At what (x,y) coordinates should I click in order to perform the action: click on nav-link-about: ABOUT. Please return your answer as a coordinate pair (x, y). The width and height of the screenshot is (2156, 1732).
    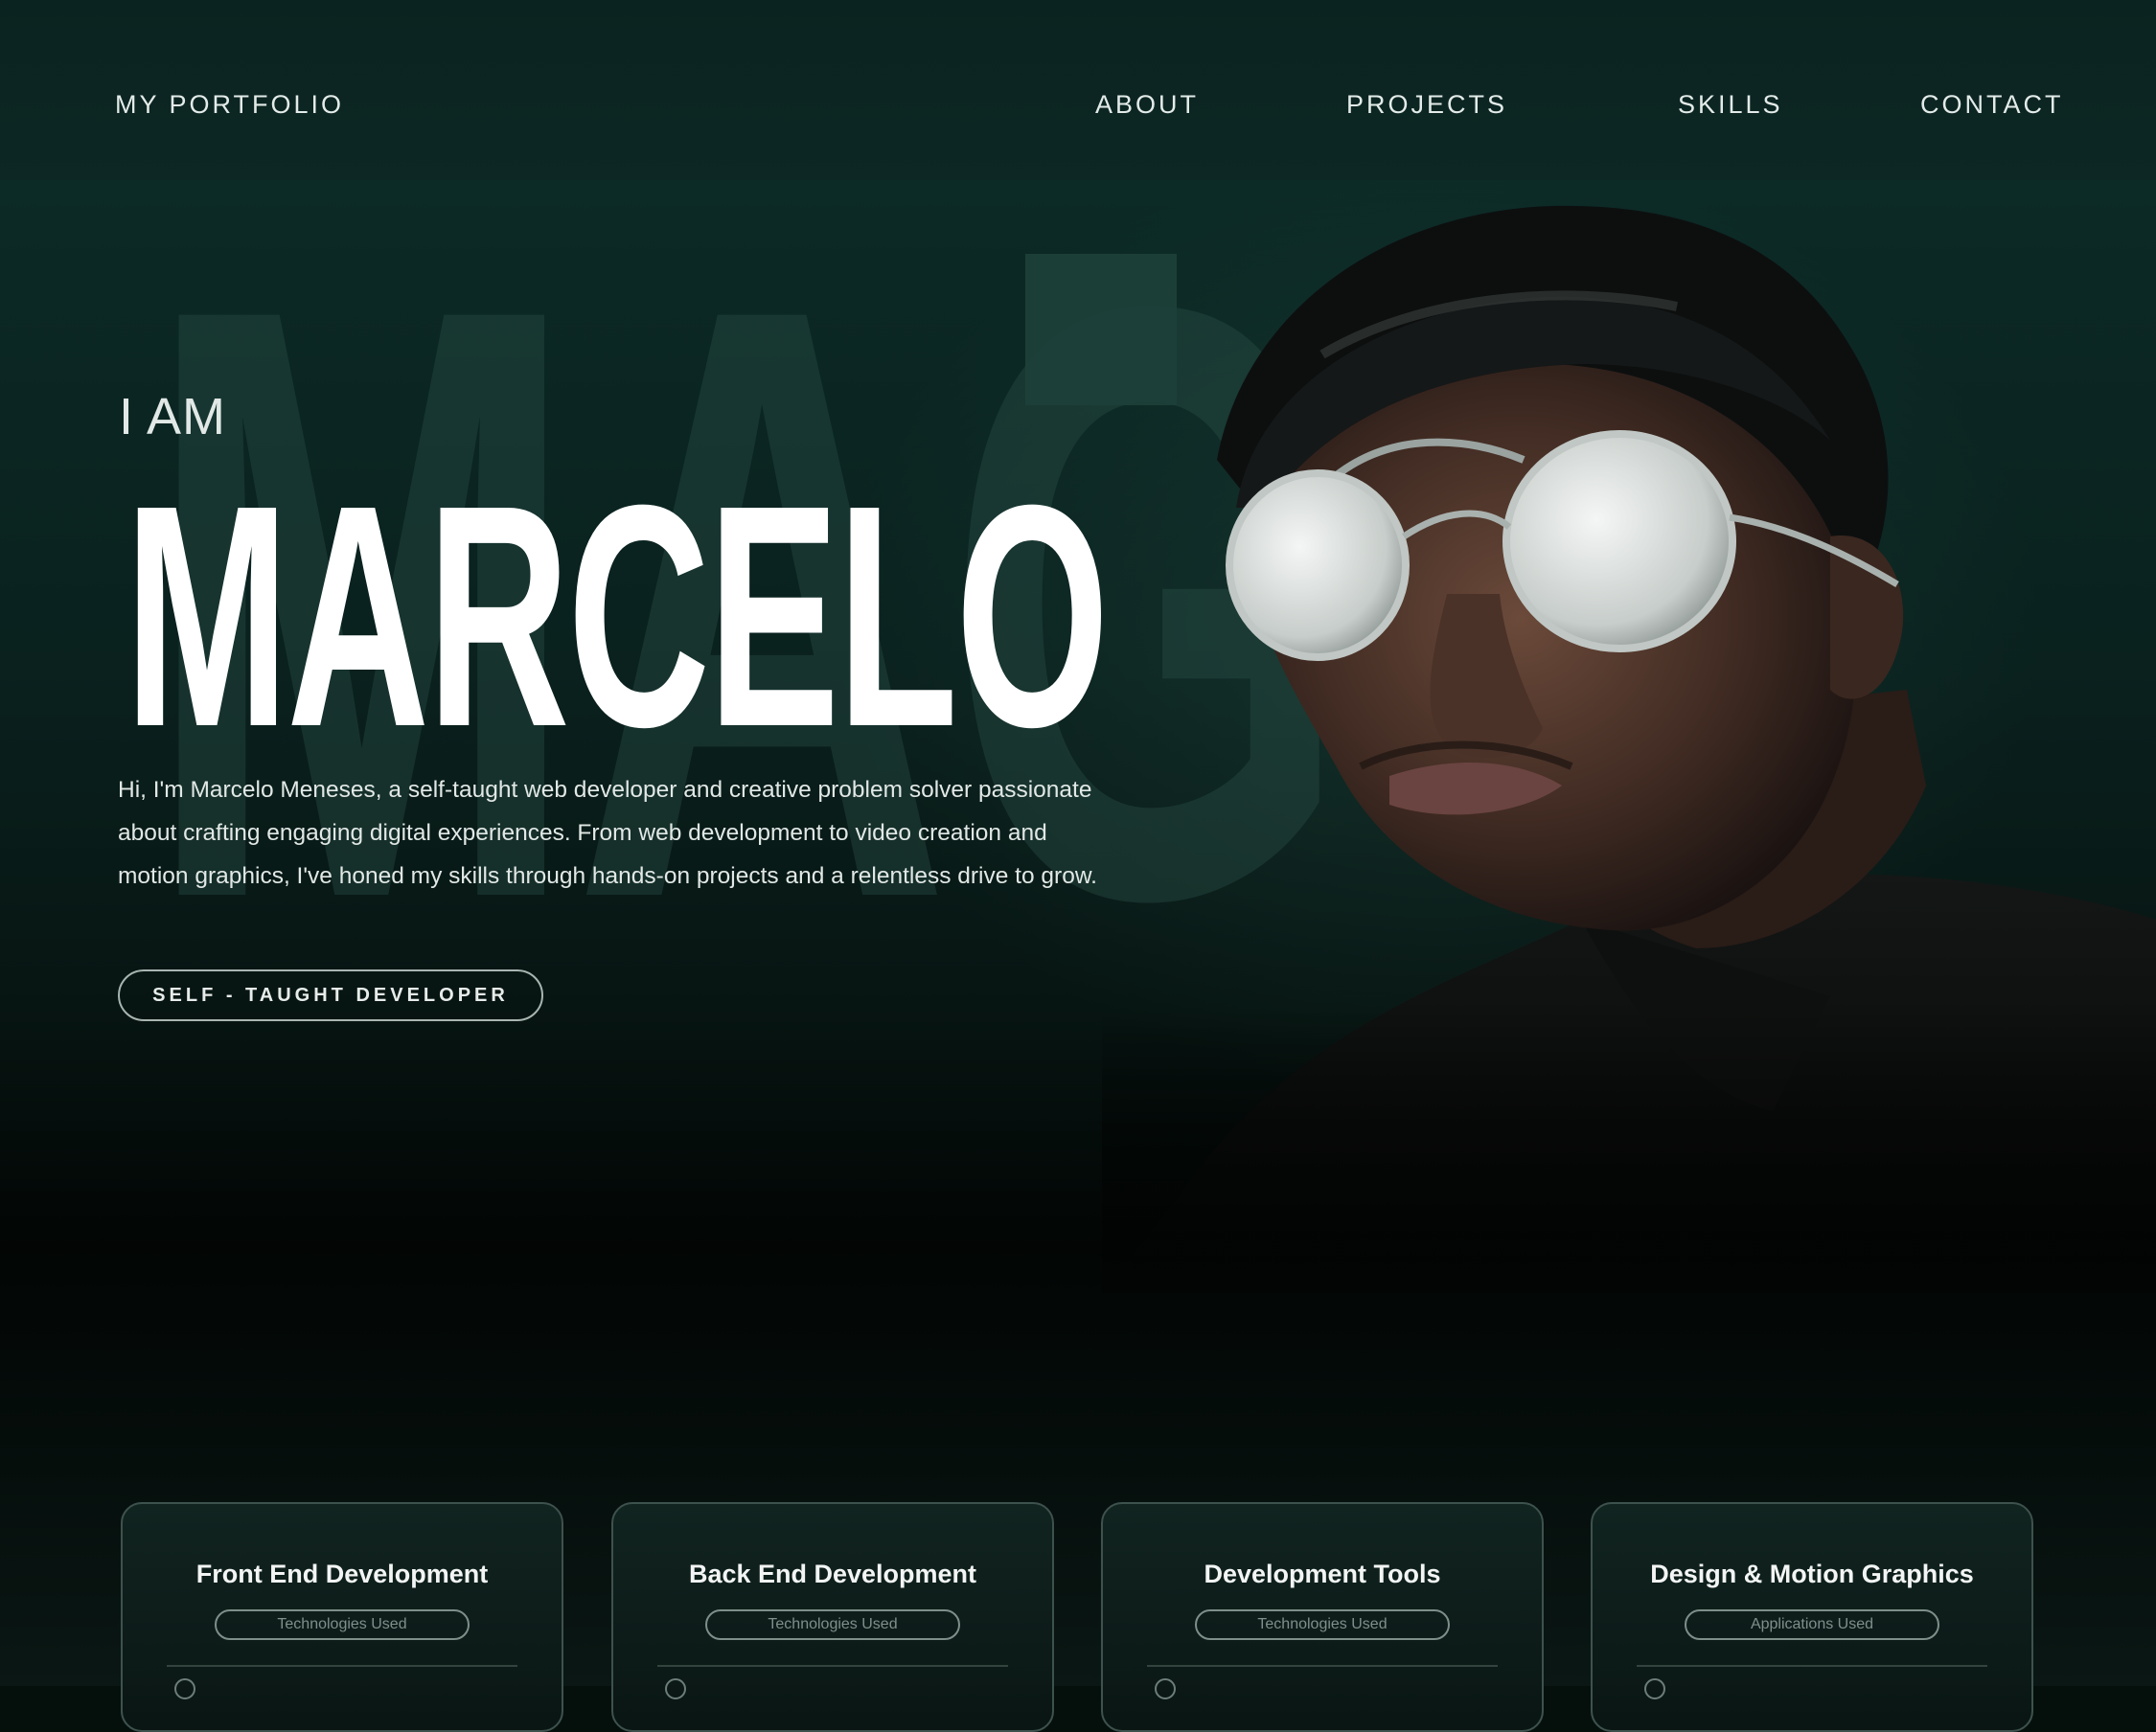
    Looking at the image, I should click on (1147, 105).